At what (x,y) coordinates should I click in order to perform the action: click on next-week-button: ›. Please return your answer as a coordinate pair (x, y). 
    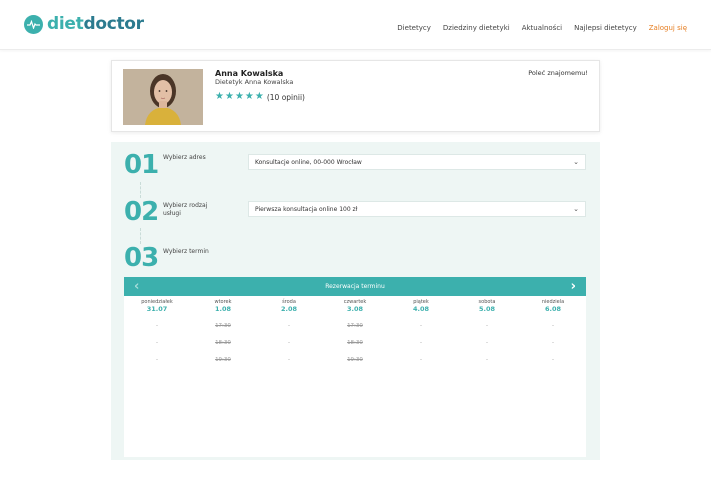
    Looking at the image, I should click on (573, 286).